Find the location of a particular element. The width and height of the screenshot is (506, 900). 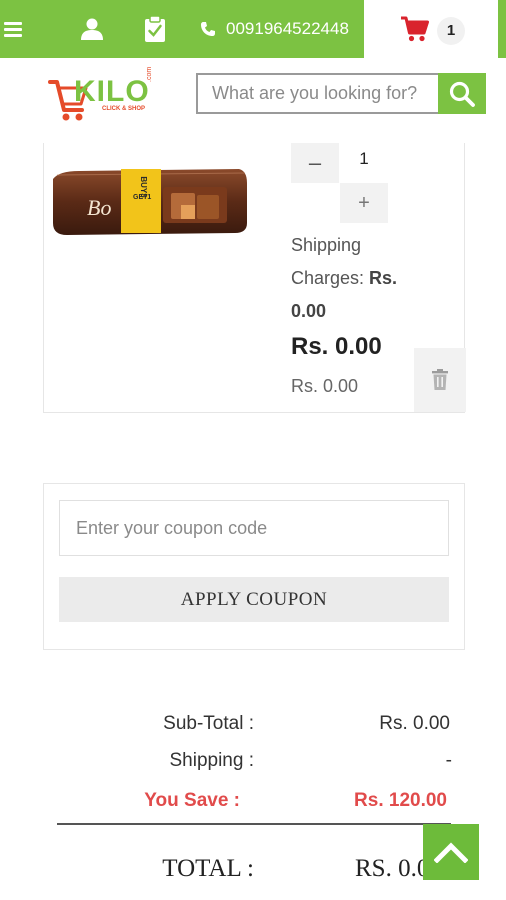

kilo-logo: KILO CLICK & SHOP .com is located at coordinates (106, 94).